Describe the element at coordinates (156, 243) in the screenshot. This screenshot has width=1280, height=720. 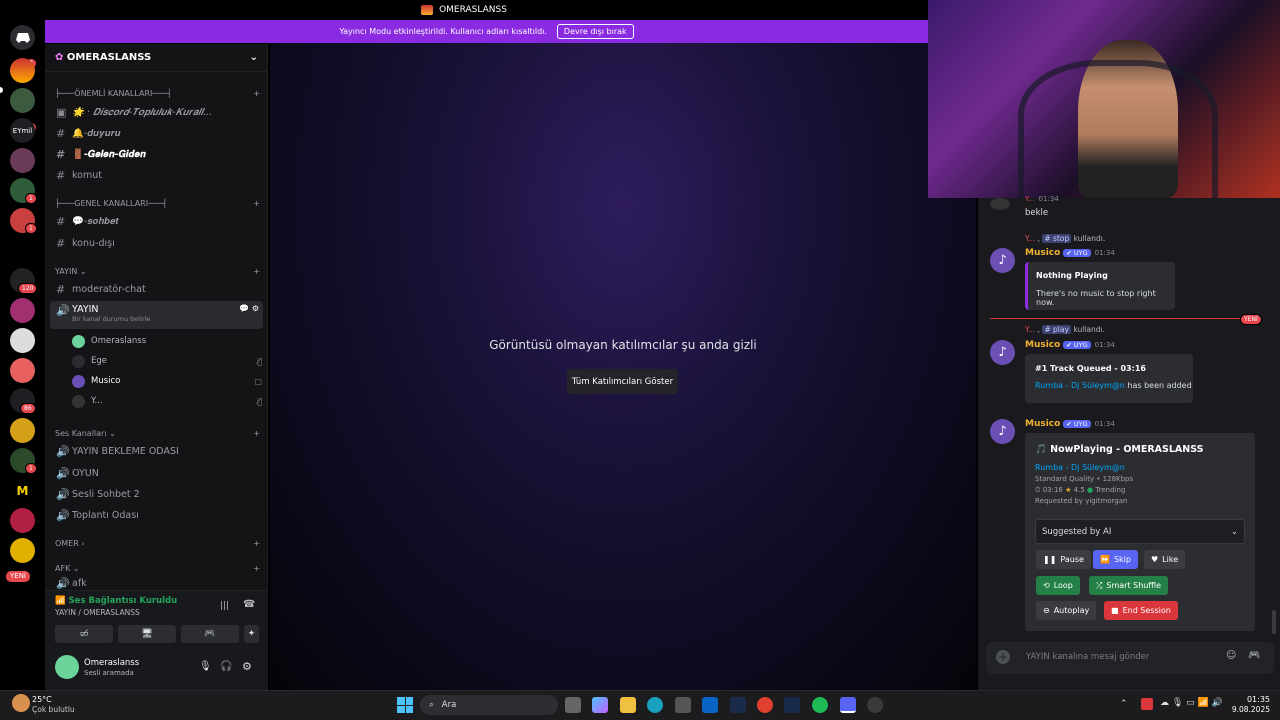
I see `channel-konu-disi: # konu-dışı` at that location.